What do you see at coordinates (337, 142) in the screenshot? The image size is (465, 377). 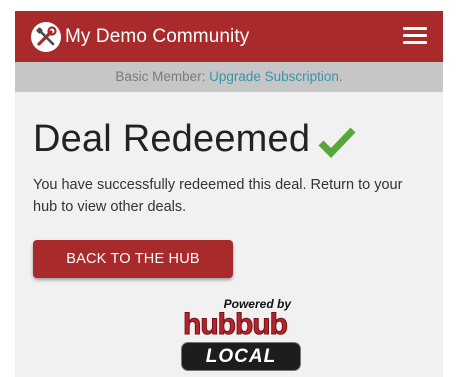 I see `checkmark-icon` at bounding box center [337, 142].